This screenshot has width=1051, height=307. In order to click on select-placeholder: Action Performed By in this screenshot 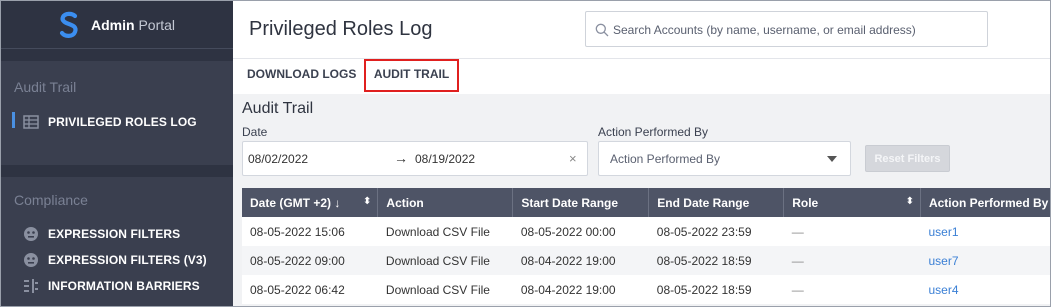, I will do `click(665, 159)`.